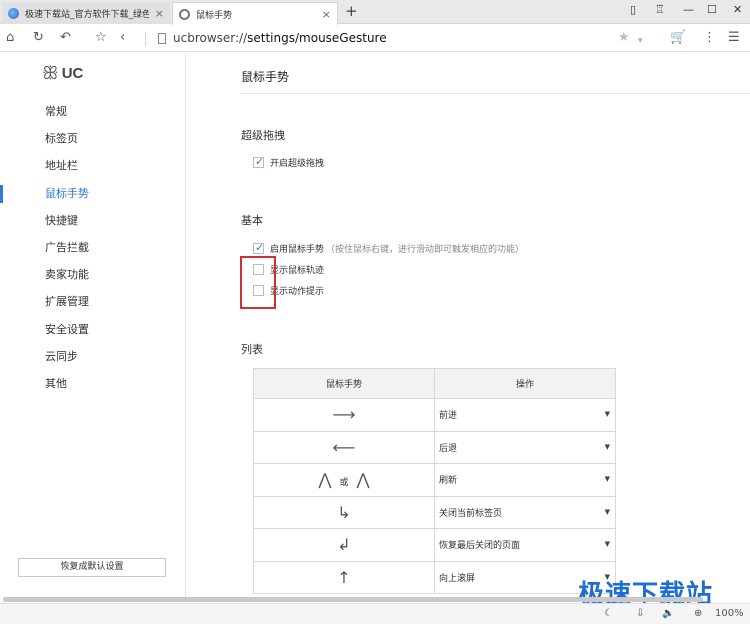  Describe the element at coordinates (184, 14) in the screenshot. I see `gear-icon` at that location.